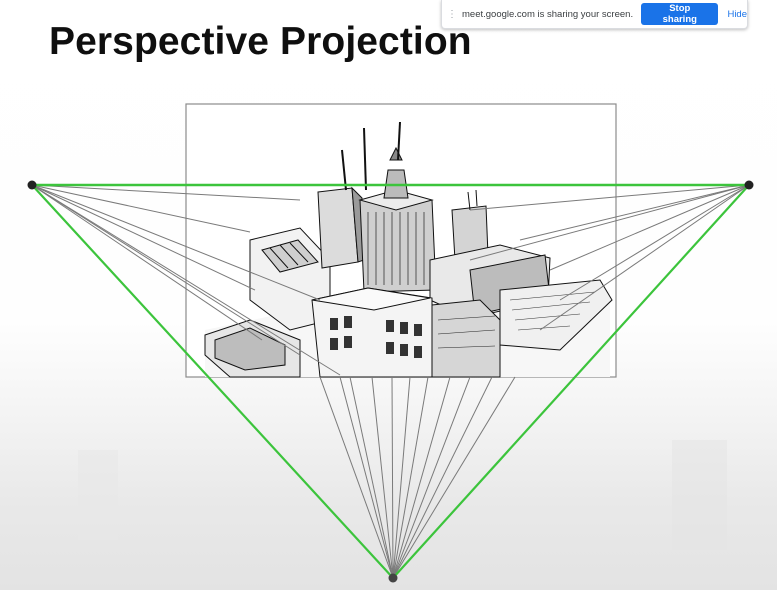  I want to click on hide-button: Hide, so click(737, 14).